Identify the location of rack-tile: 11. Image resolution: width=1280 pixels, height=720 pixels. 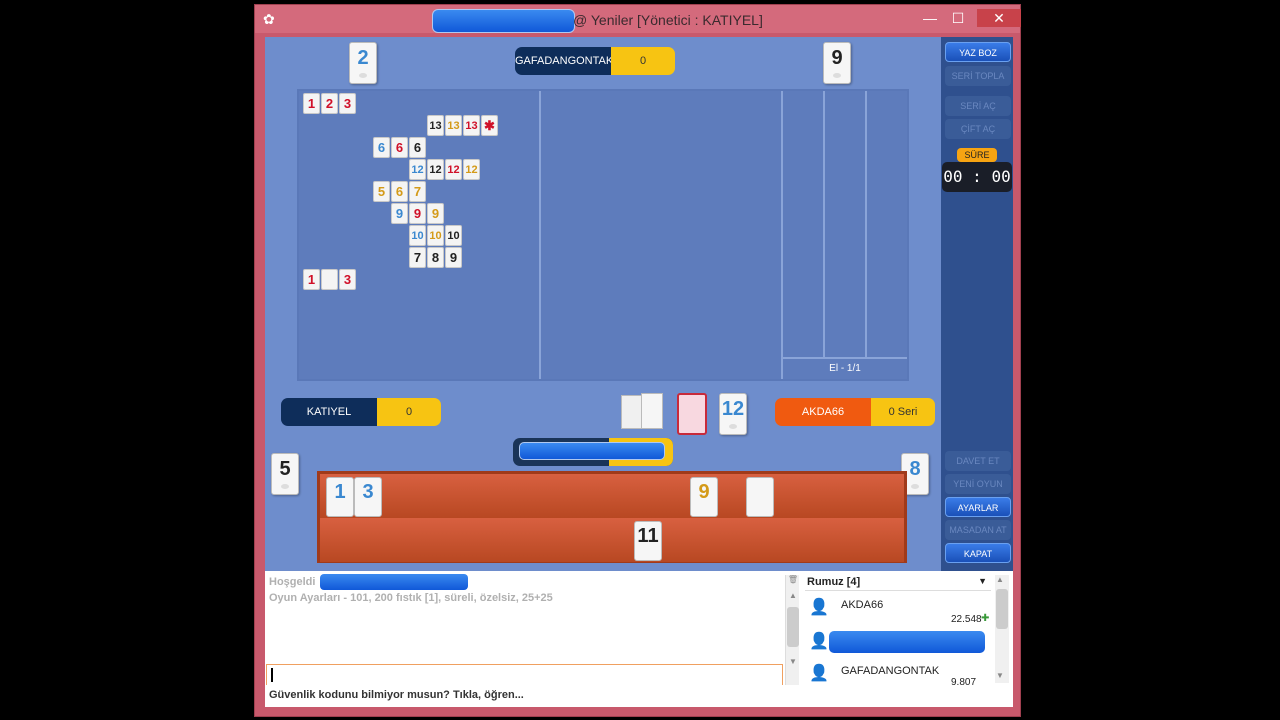
(648, 541).